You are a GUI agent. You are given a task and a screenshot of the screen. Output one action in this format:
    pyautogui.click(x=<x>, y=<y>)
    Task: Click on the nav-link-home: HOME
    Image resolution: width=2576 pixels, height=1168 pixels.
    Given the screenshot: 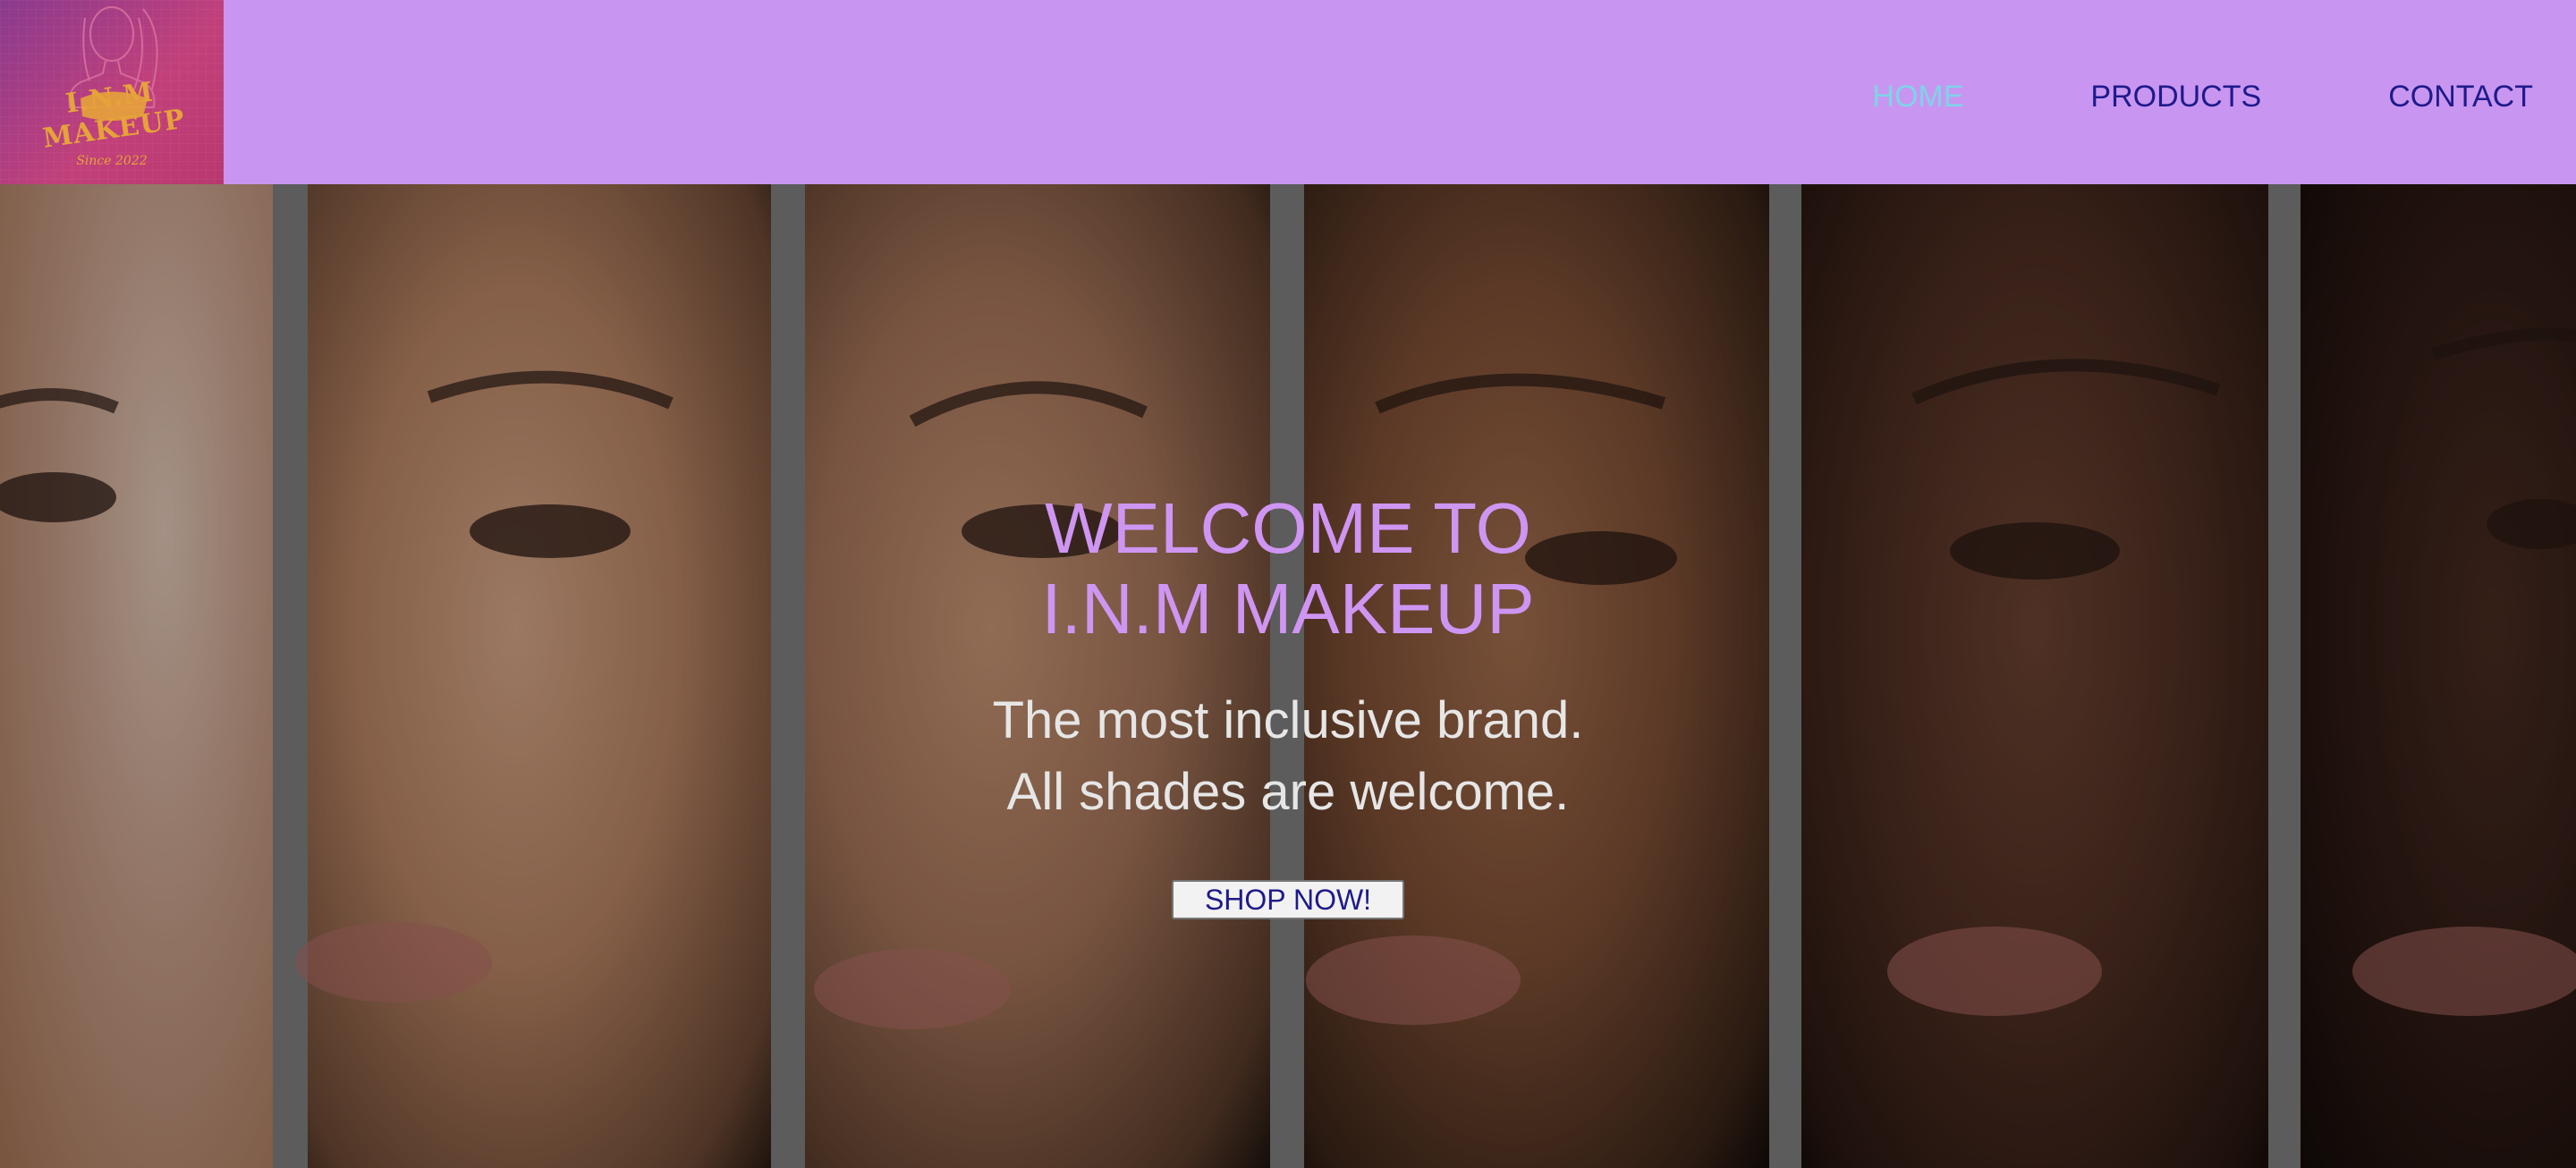 What is the action you would take?
    pyautogui.click(x=1917, y=96)
    